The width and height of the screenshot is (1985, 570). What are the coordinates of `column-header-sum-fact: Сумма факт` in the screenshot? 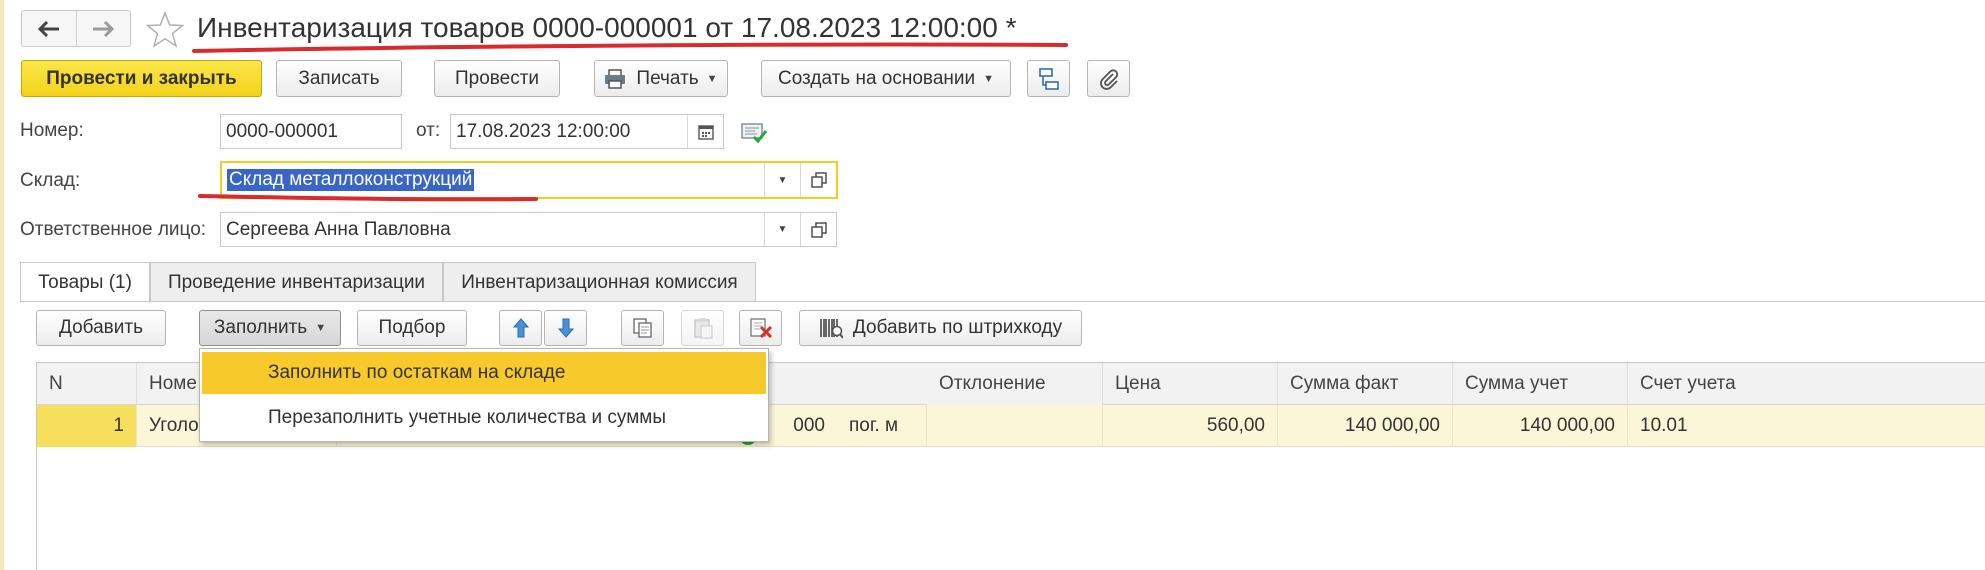 It's located at (1365, 384).